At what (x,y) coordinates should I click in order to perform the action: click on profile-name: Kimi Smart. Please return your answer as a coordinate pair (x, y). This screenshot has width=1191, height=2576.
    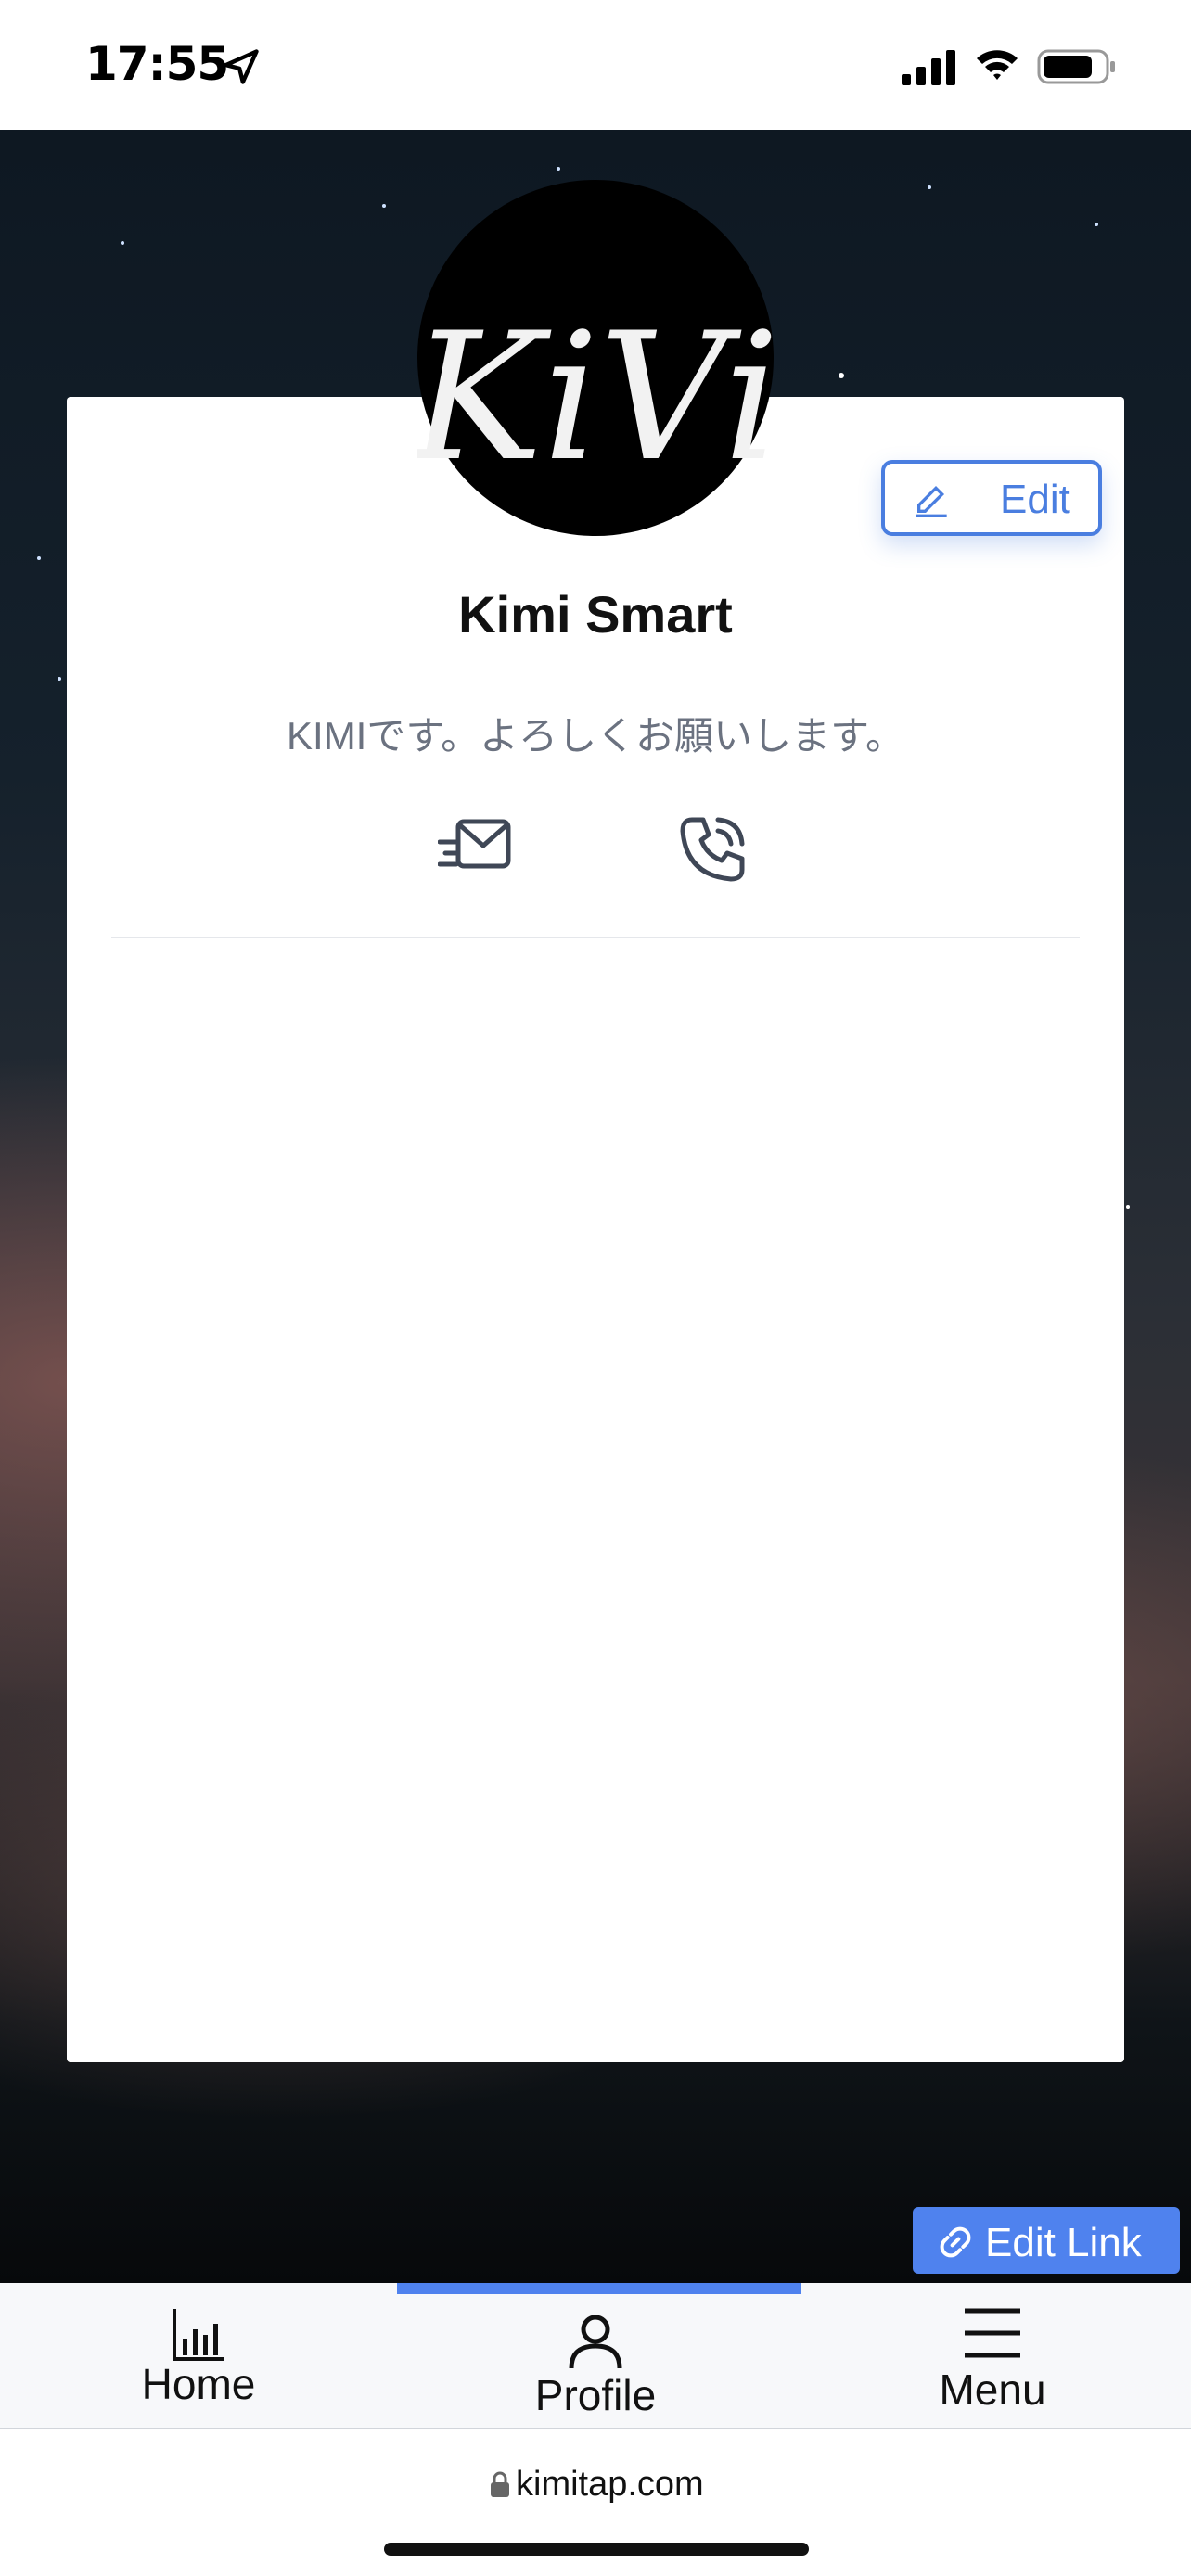
    Looking at the image, I should click on (595, 615).